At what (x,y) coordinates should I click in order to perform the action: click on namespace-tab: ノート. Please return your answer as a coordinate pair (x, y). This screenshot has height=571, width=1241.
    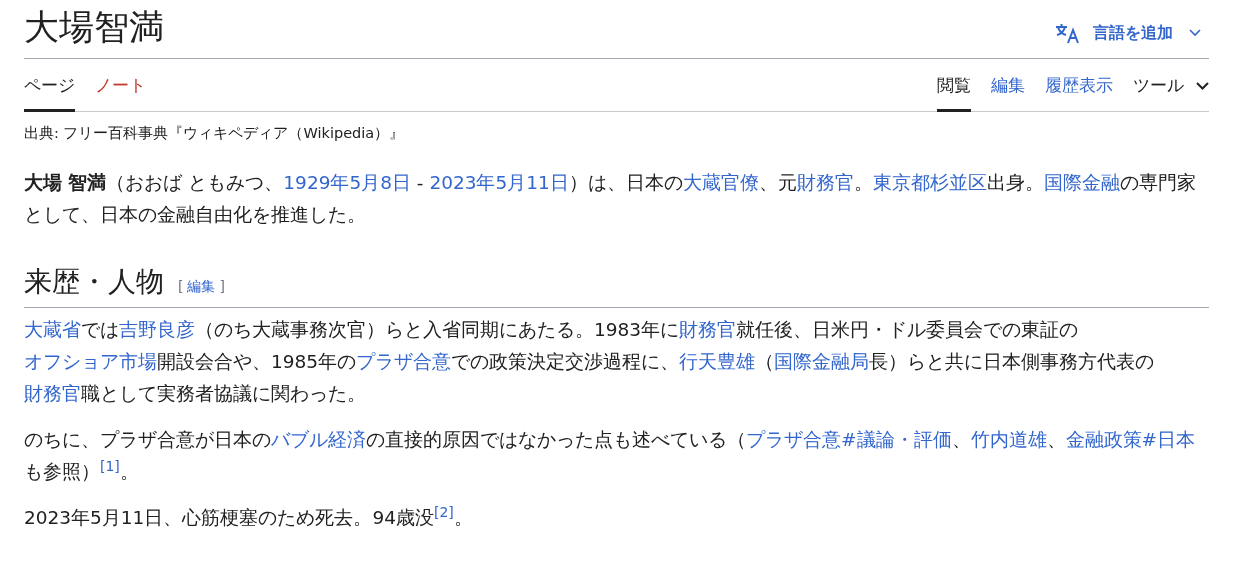
    Looking at the image, I should click on (120, 85).